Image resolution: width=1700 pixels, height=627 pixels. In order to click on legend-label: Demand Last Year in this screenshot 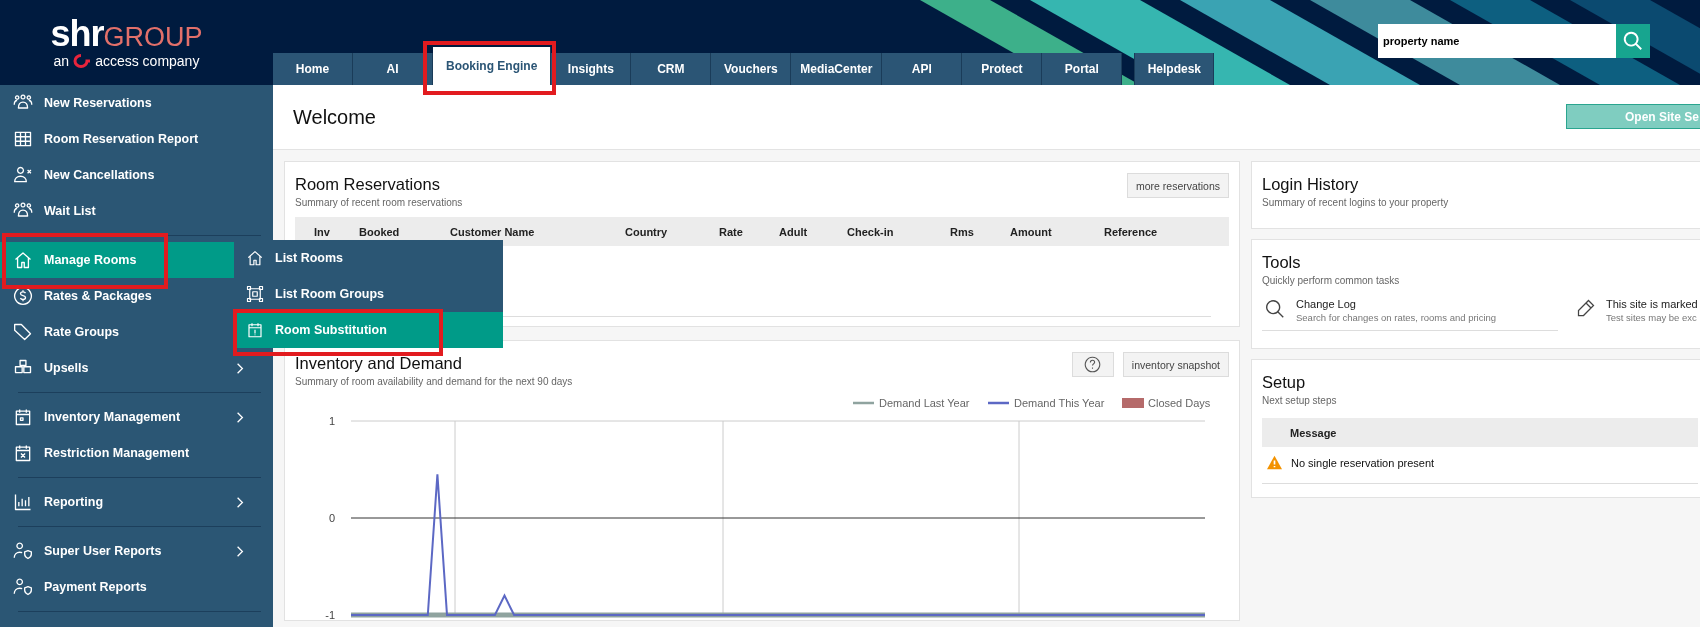, I will do `click(924, 403)`.